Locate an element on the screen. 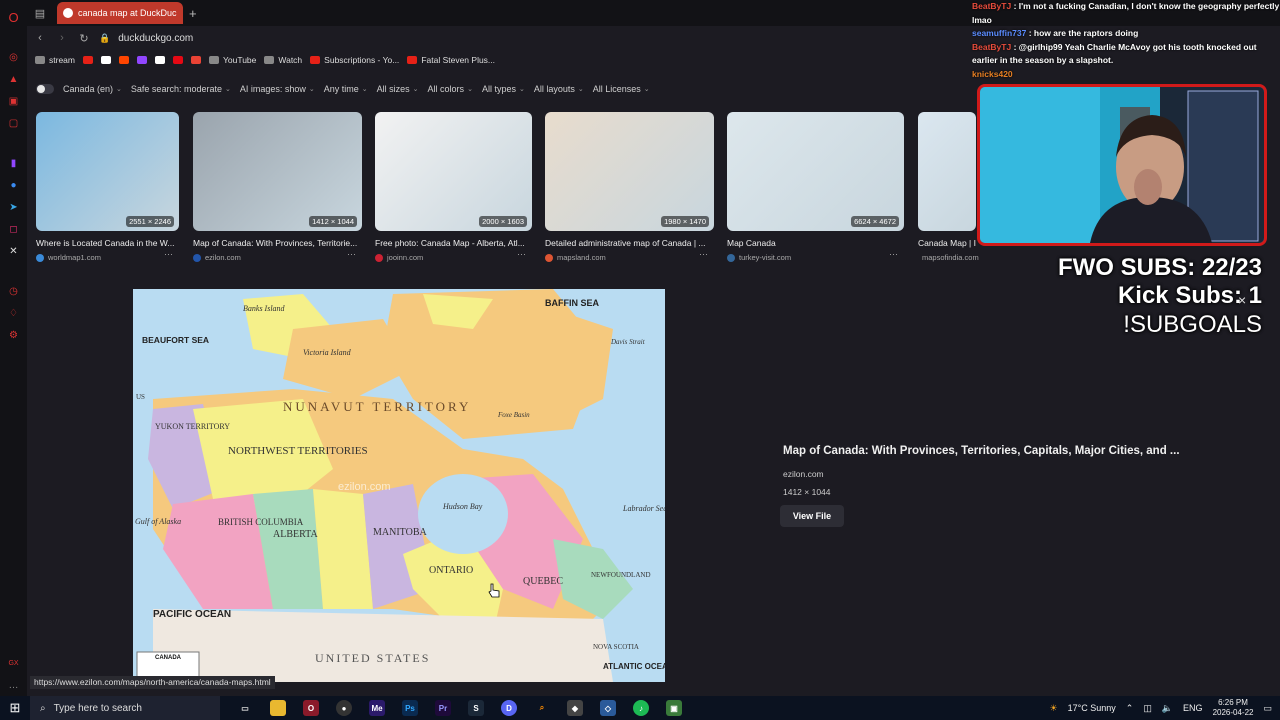 This screenshot has height=720, width=1280. opera-icon: ▢ is located at coordinates (14, 123).